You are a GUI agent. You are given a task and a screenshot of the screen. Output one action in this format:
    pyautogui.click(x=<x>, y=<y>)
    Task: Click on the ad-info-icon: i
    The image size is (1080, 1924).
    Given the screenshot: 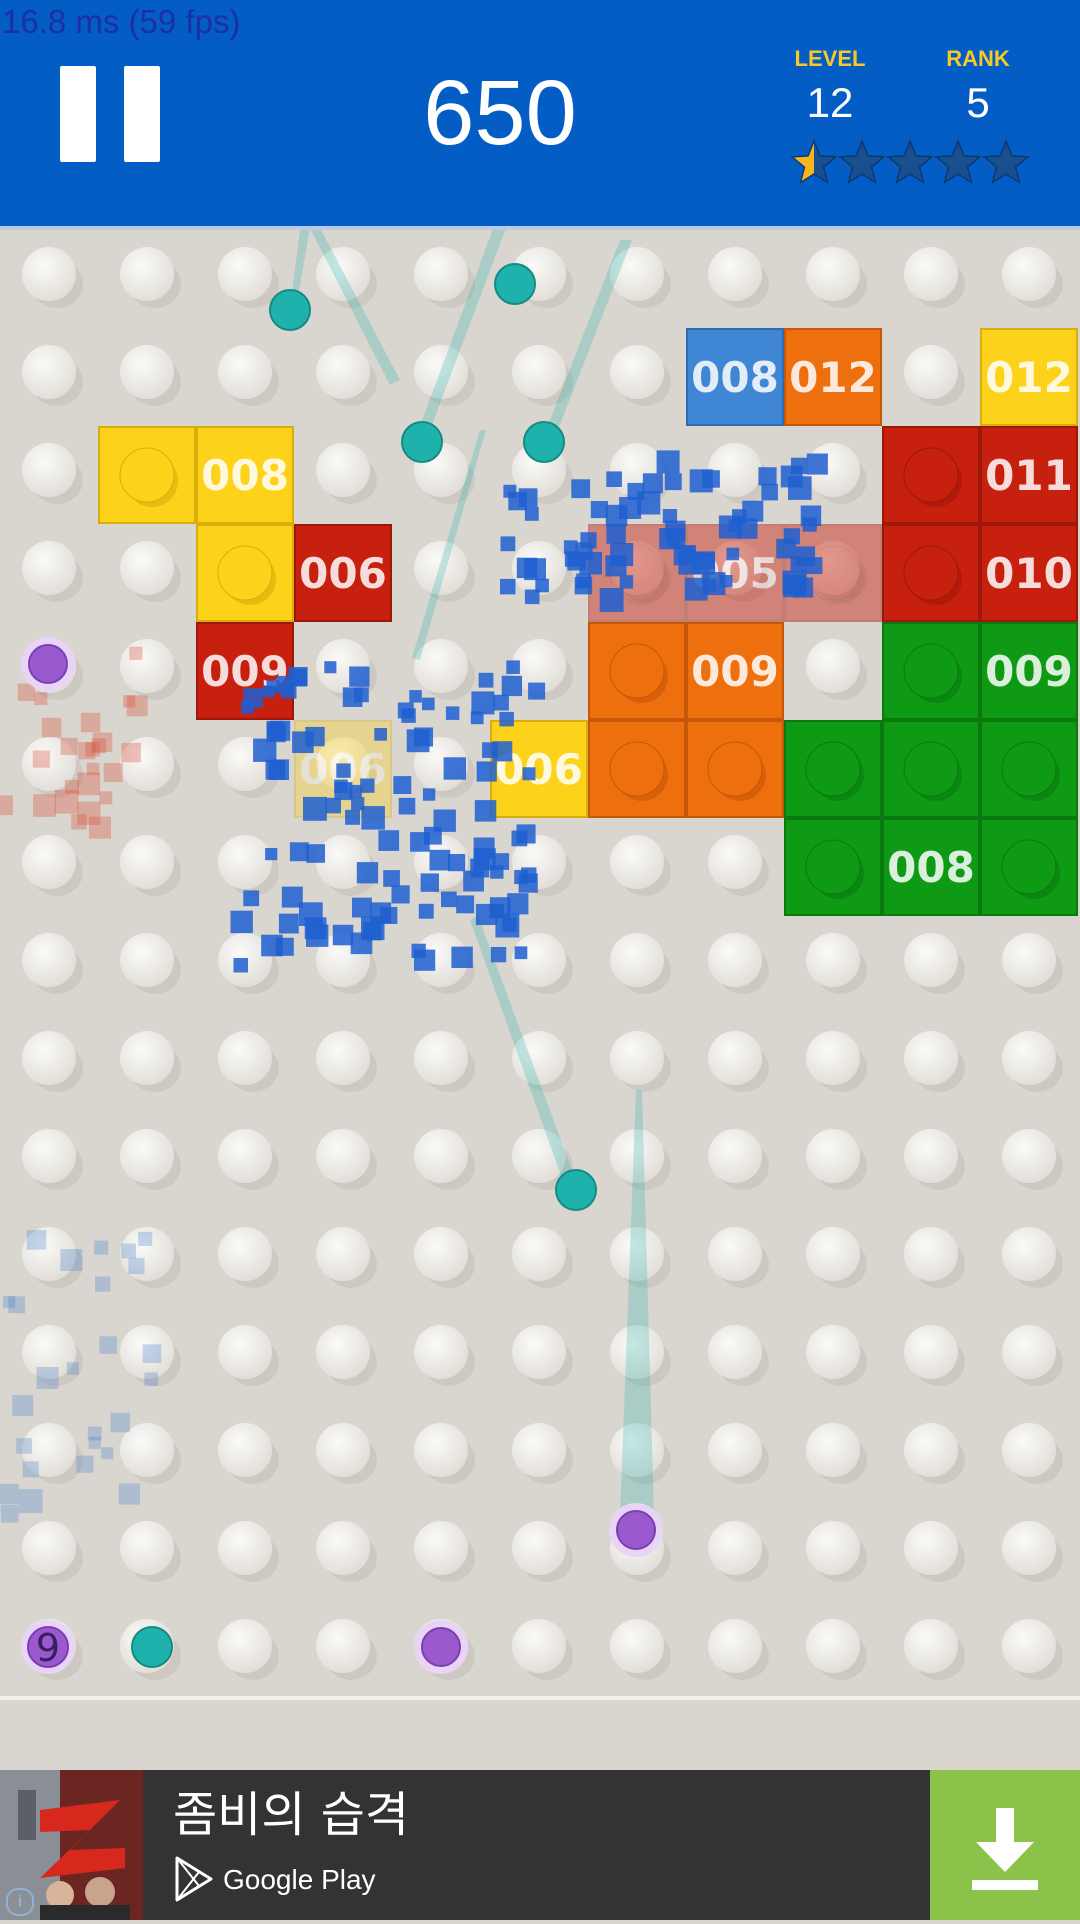 What is the action you would take?
    pyautogui.click(x=20, y=1902)
    